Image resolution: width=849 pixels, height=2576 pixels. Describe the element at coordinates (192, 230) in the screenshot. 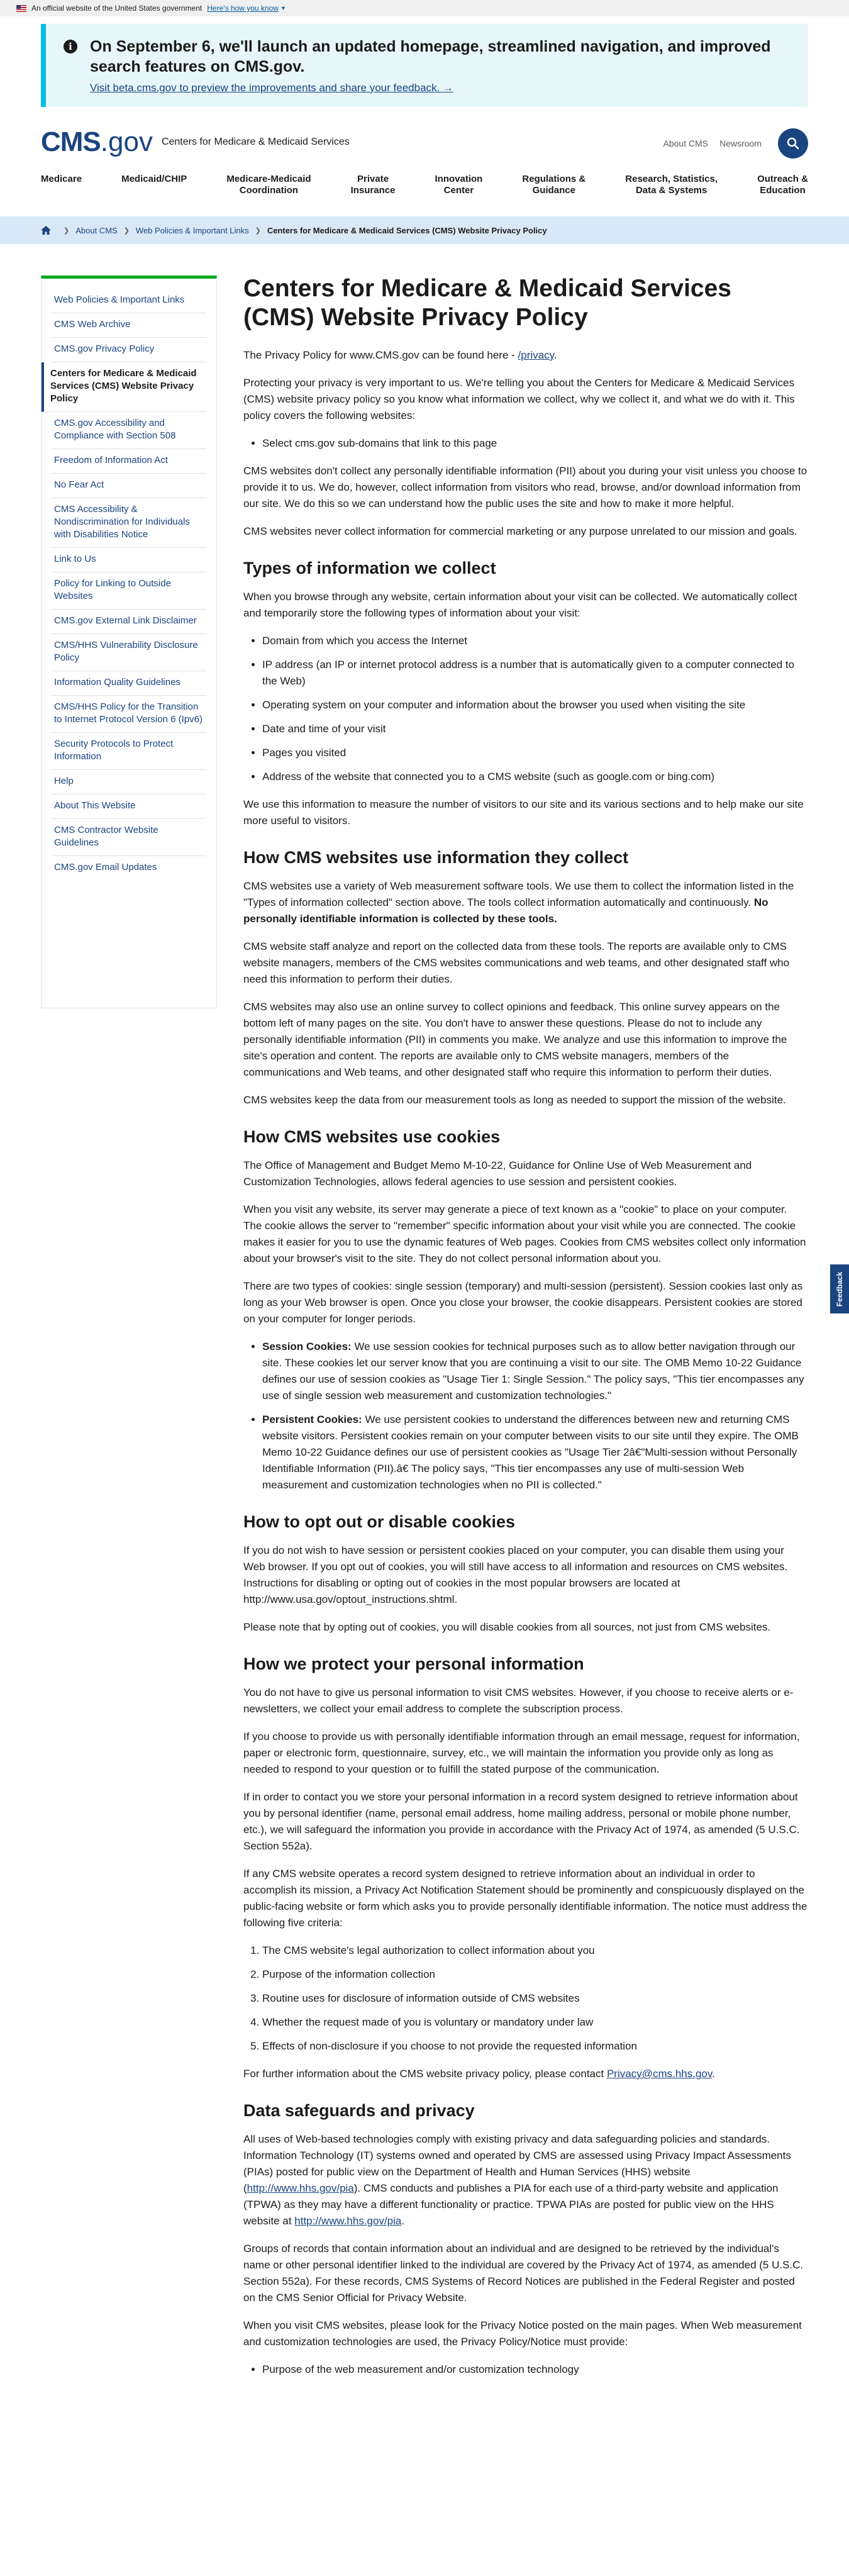

I see `breadcrumb-web-policies: Web Policies & Important Links` at that location.